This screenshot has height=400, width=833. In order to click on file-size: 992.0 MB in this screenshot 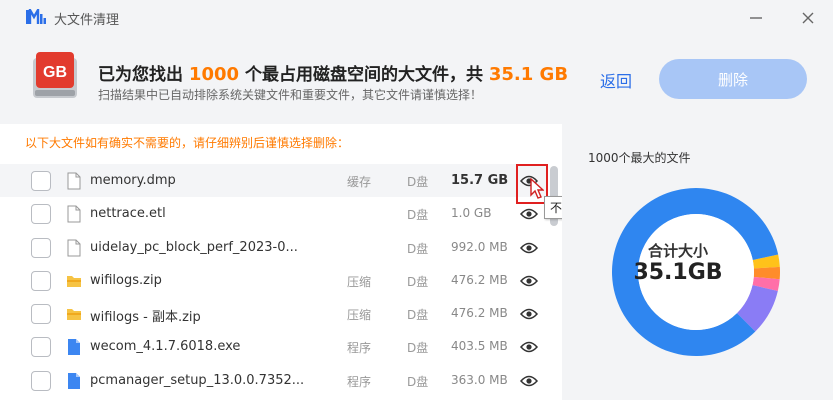, I will do `click(479, 246)`.